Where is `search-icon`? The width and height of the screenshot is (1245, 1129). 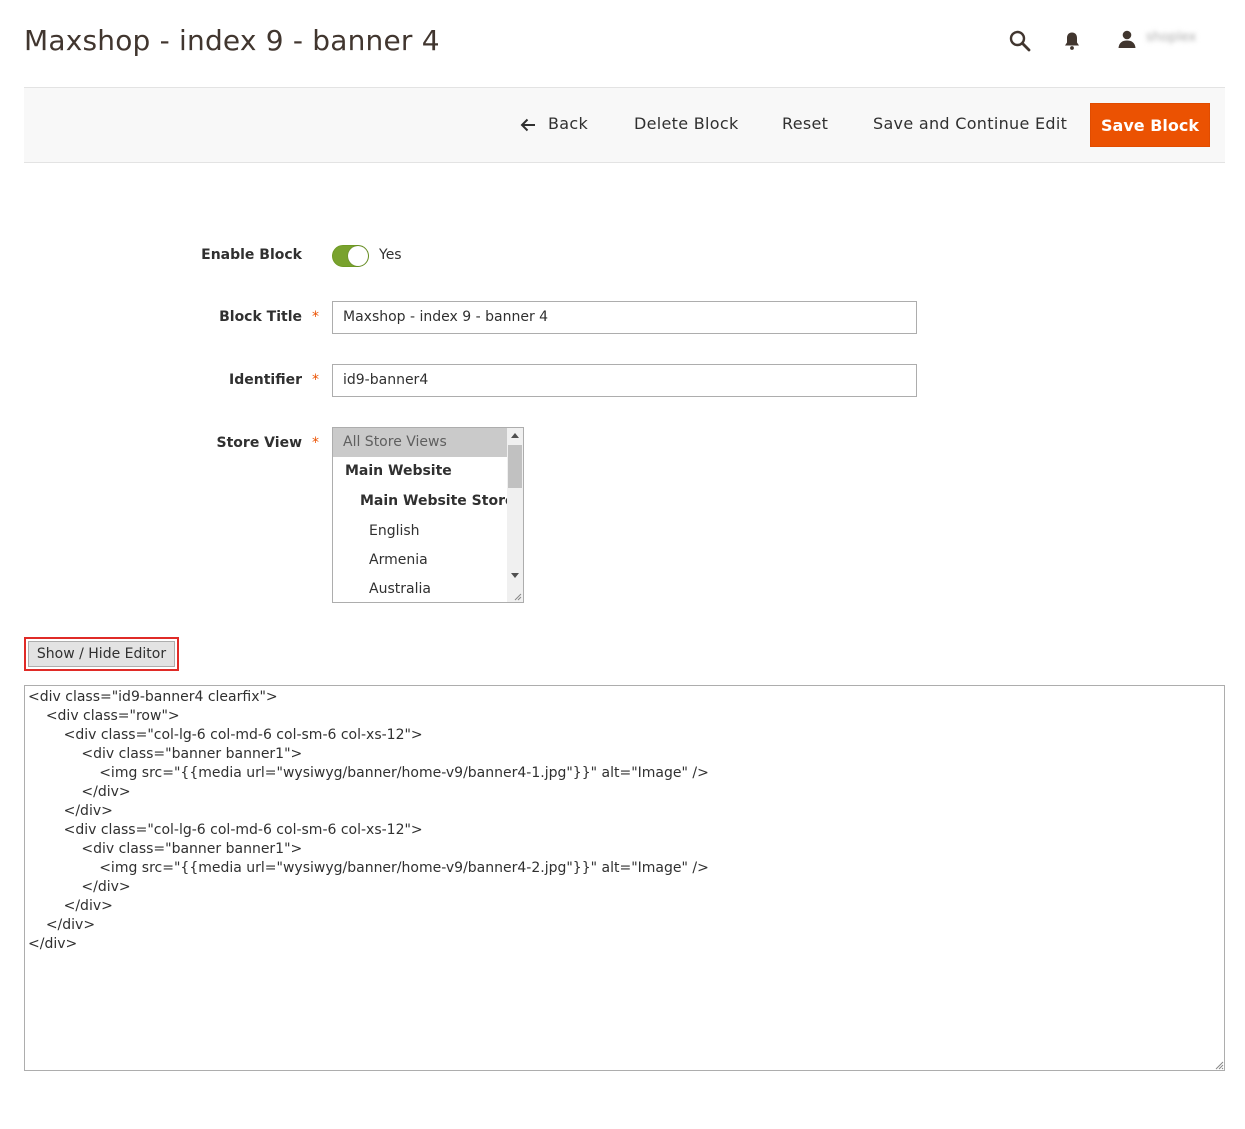 search-icon is located at coordinates (1020, 41).